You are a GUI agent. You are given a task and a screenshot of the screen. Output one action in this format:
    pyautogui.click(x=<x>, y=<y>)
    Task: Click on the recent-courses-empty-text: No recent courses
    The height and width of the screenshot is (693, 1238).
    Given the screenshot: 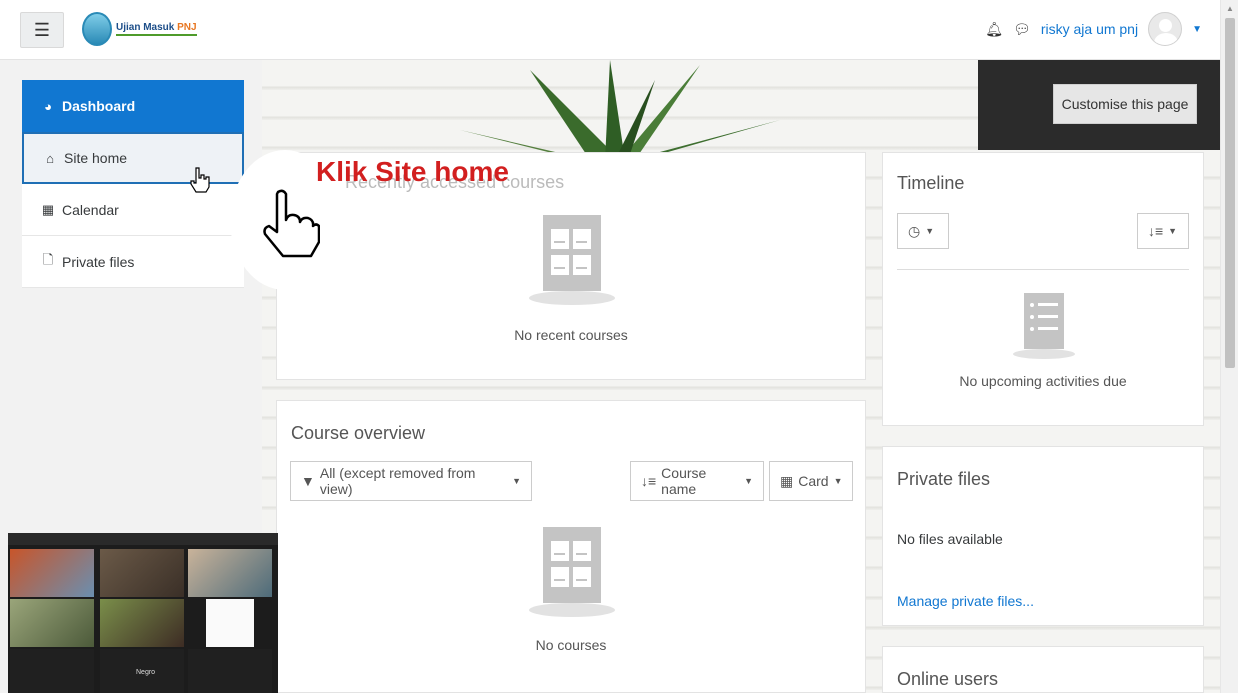 What is the action you would take?
    pyautogui.click(x=571, y=335)
    